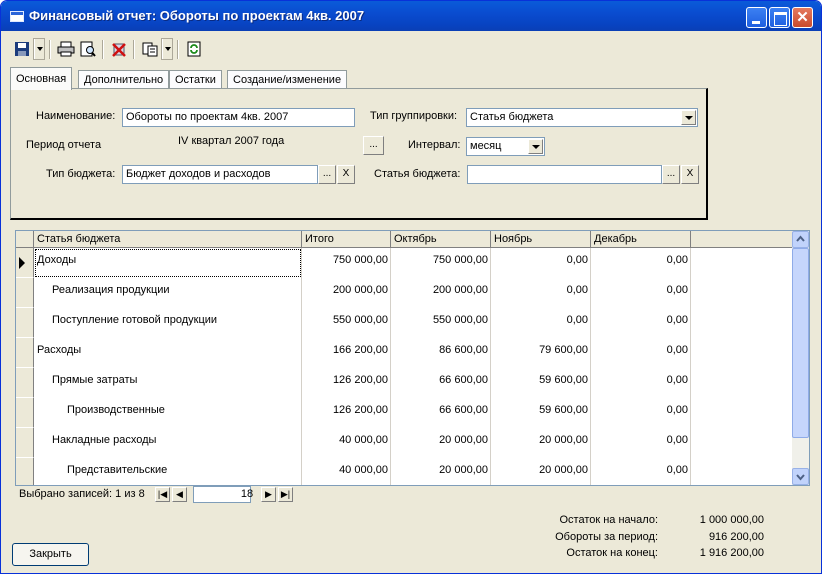 Image resolution: width=822 pixels, height=574 pixels. I want to click on cell-budget-item: Производственные, so click(168, 413).